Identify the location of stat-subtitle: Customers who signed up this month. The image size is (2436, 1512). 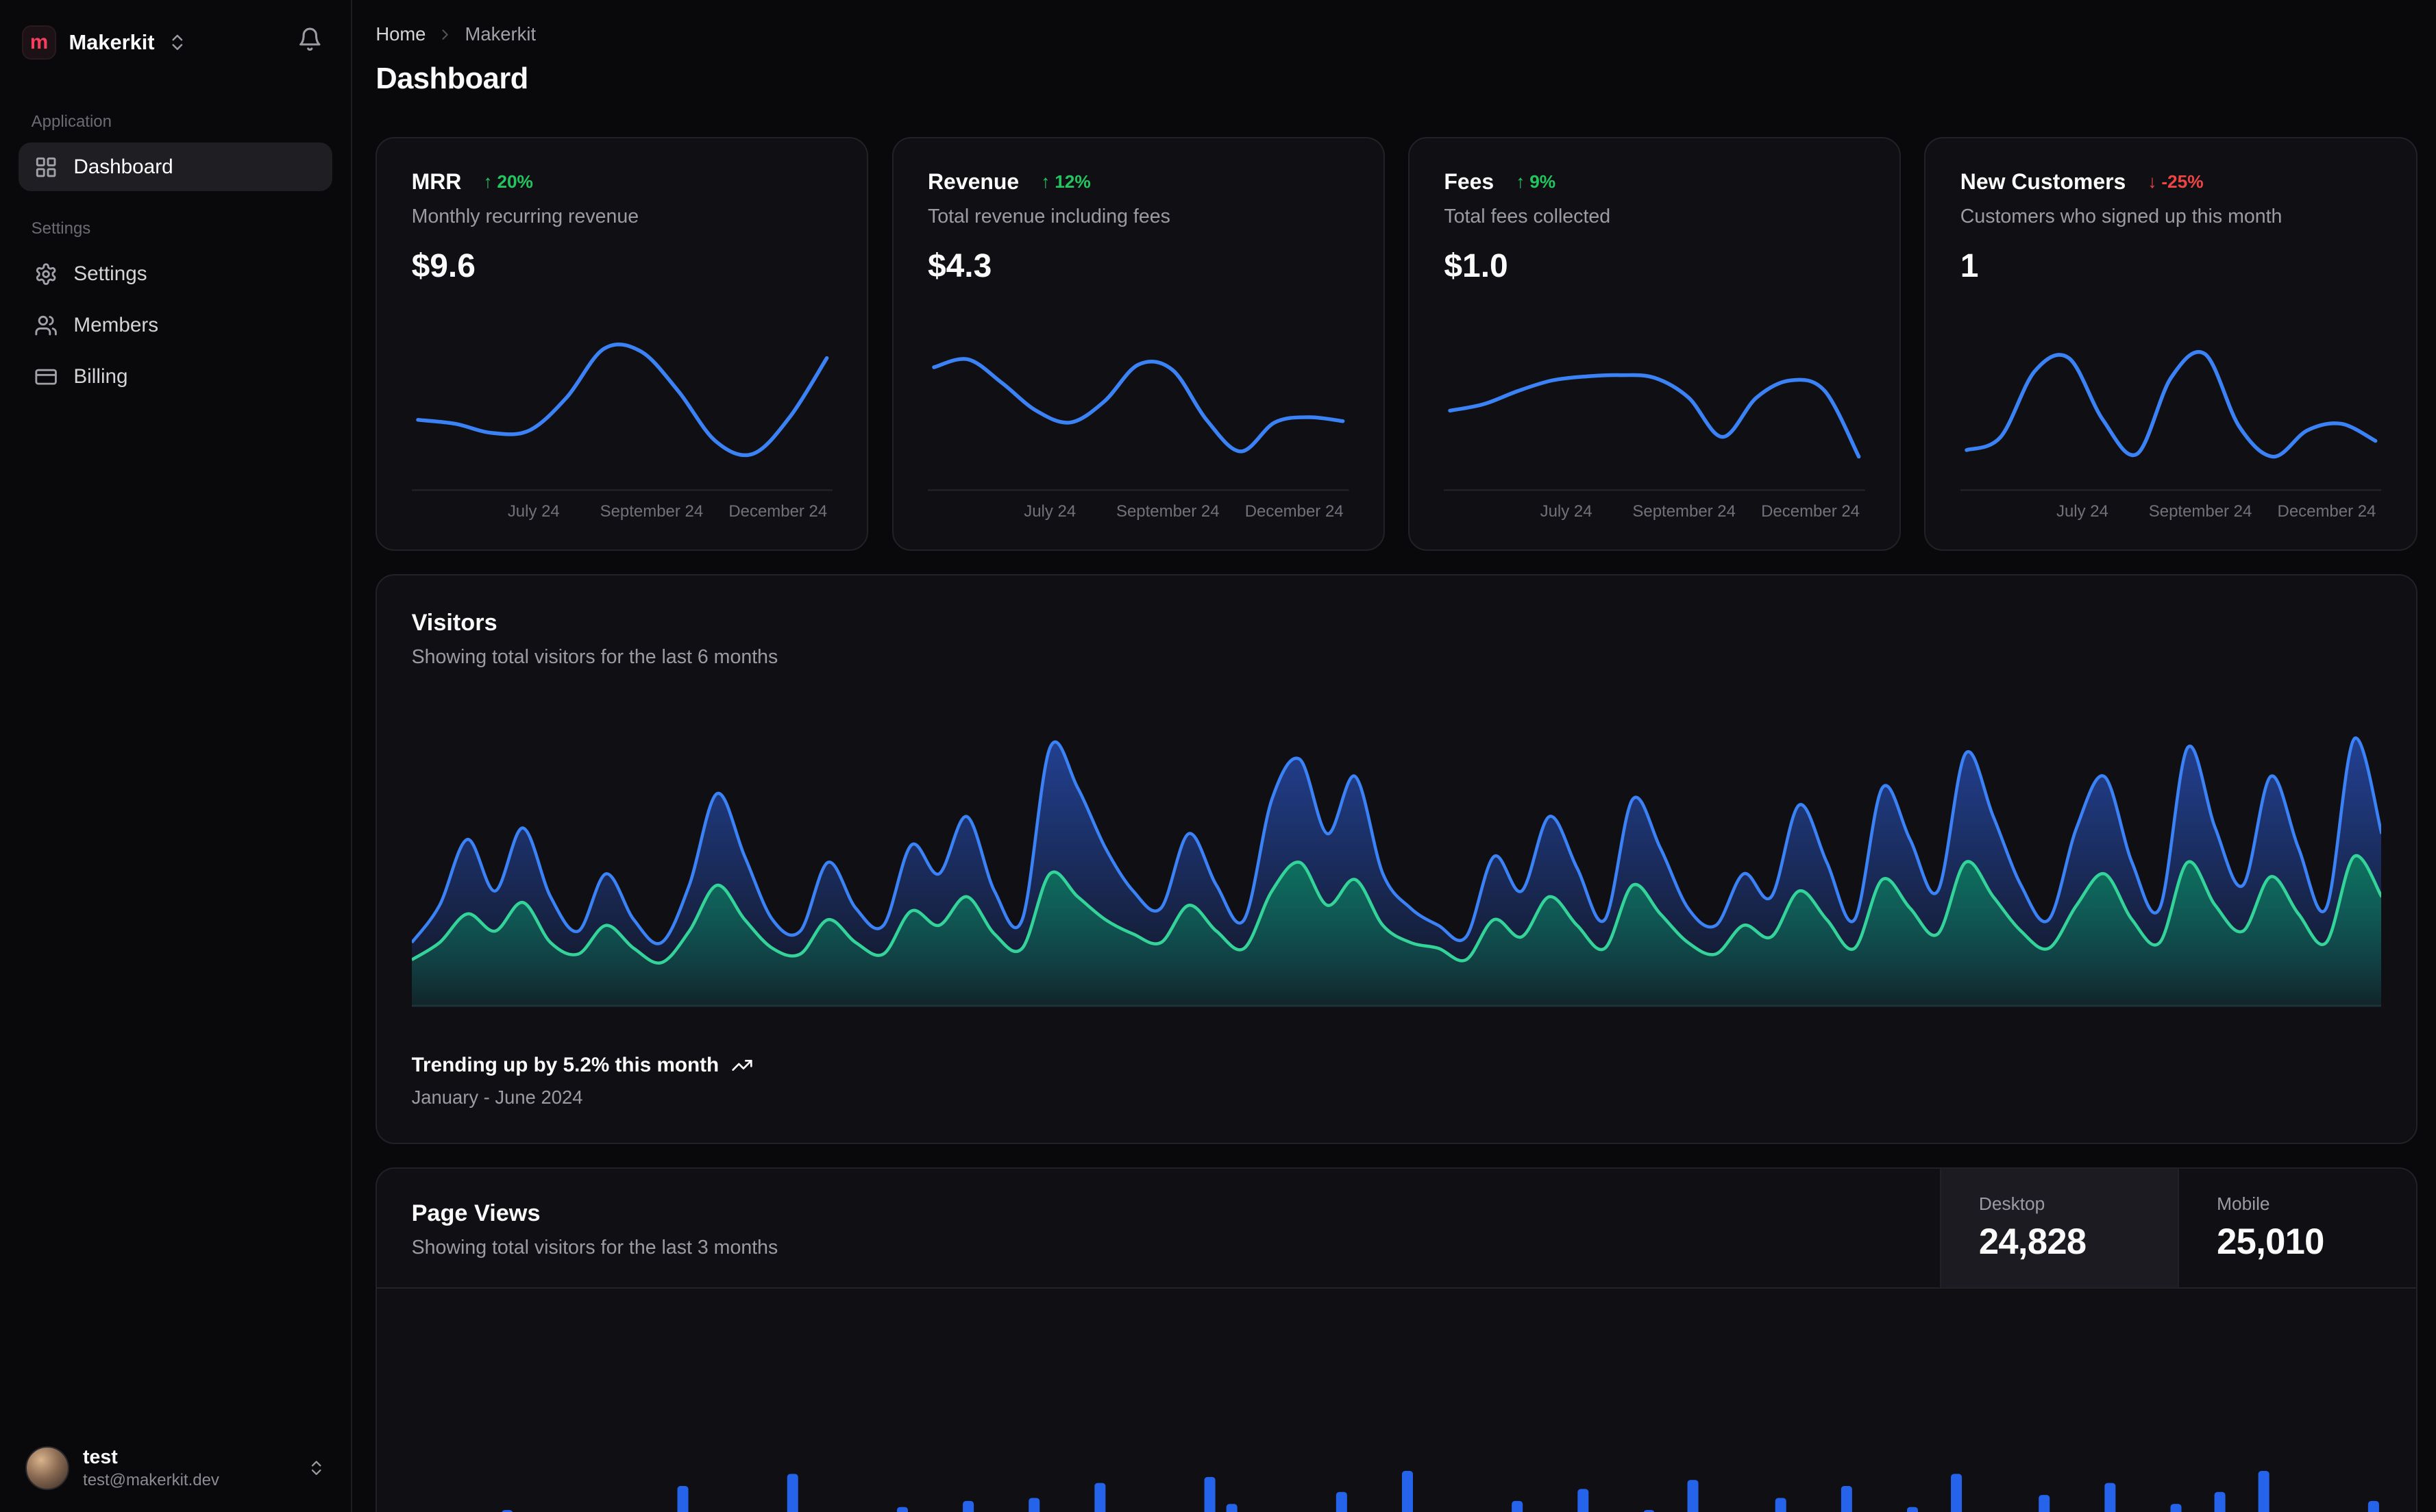
(2121, 217).